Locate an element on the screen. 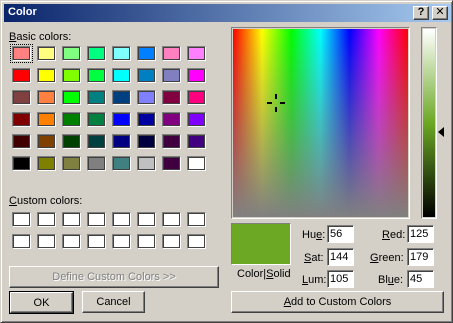 Image resolution: width=453 pixels, height=323 pixels. close-icon: ✕ is located at coordinates (440, 12).